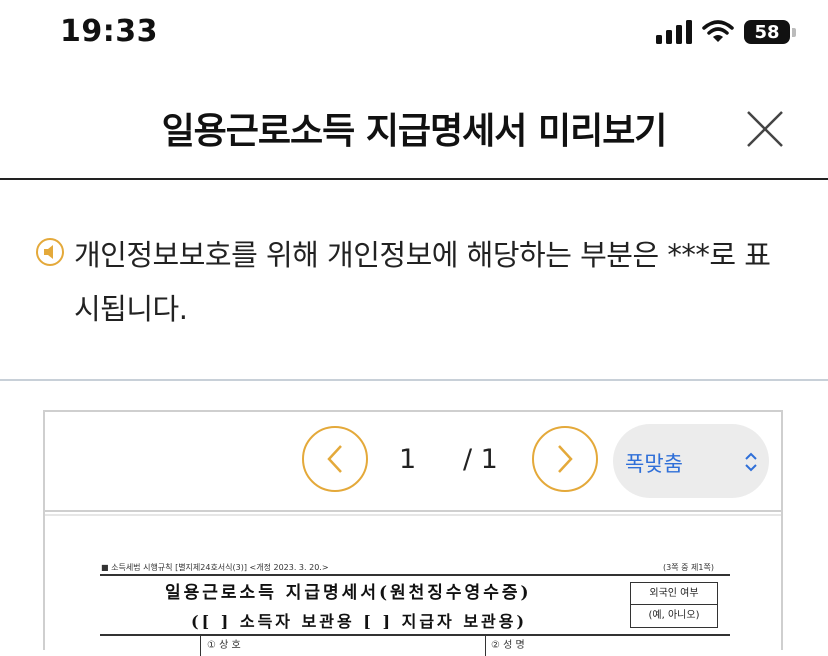  Describe the element at coordinates (508, 645) in the screenshot. I see `field-name: ② 성 명` at that location.